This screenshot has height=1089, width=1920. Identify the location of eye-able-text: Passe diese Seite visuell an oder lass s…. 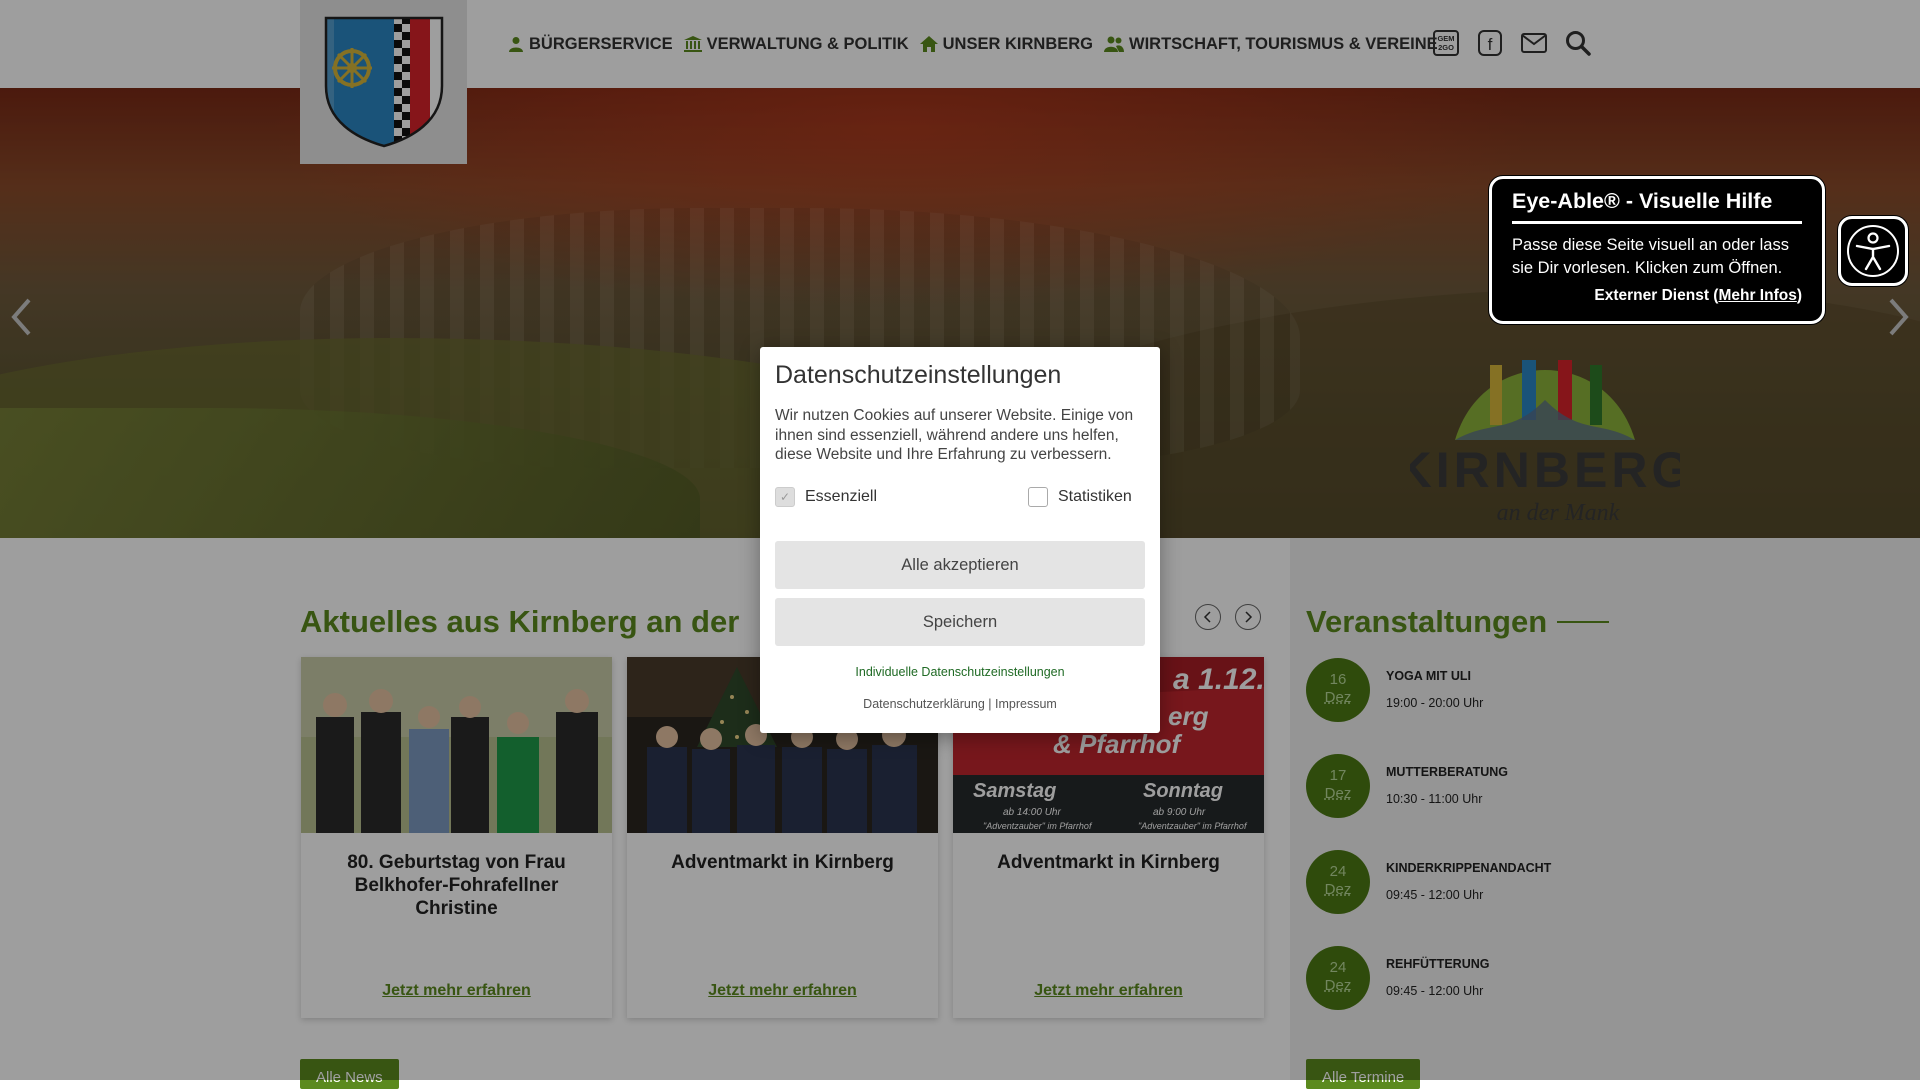
(1650, 256).